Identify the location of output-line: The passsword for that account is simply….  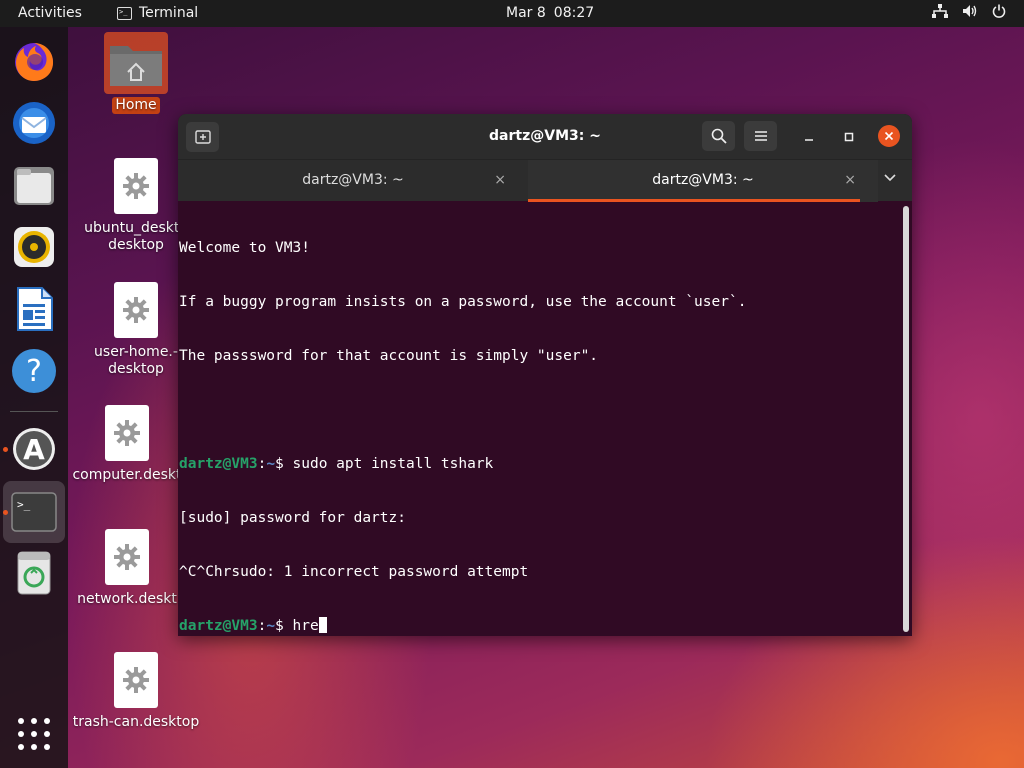
(389, 356).